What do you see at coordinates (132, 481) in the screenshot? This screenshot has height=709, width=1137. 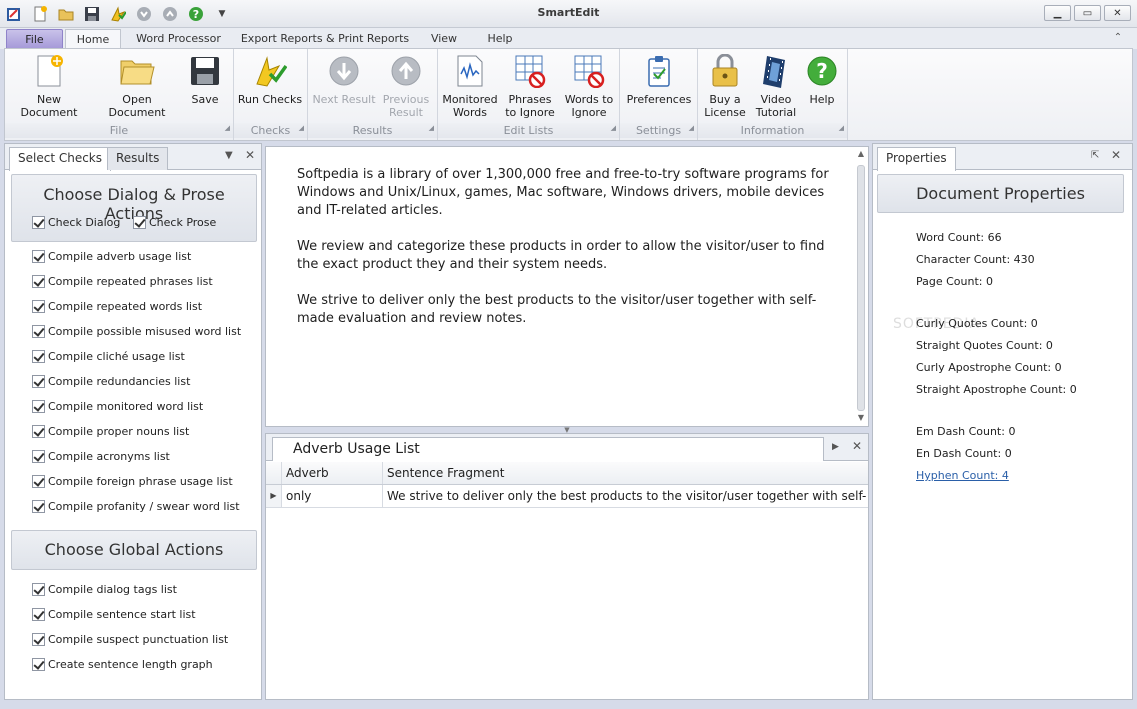 I see `option-checkbox: Compile foreign phrase usage list` at bounding box center [132, 481].